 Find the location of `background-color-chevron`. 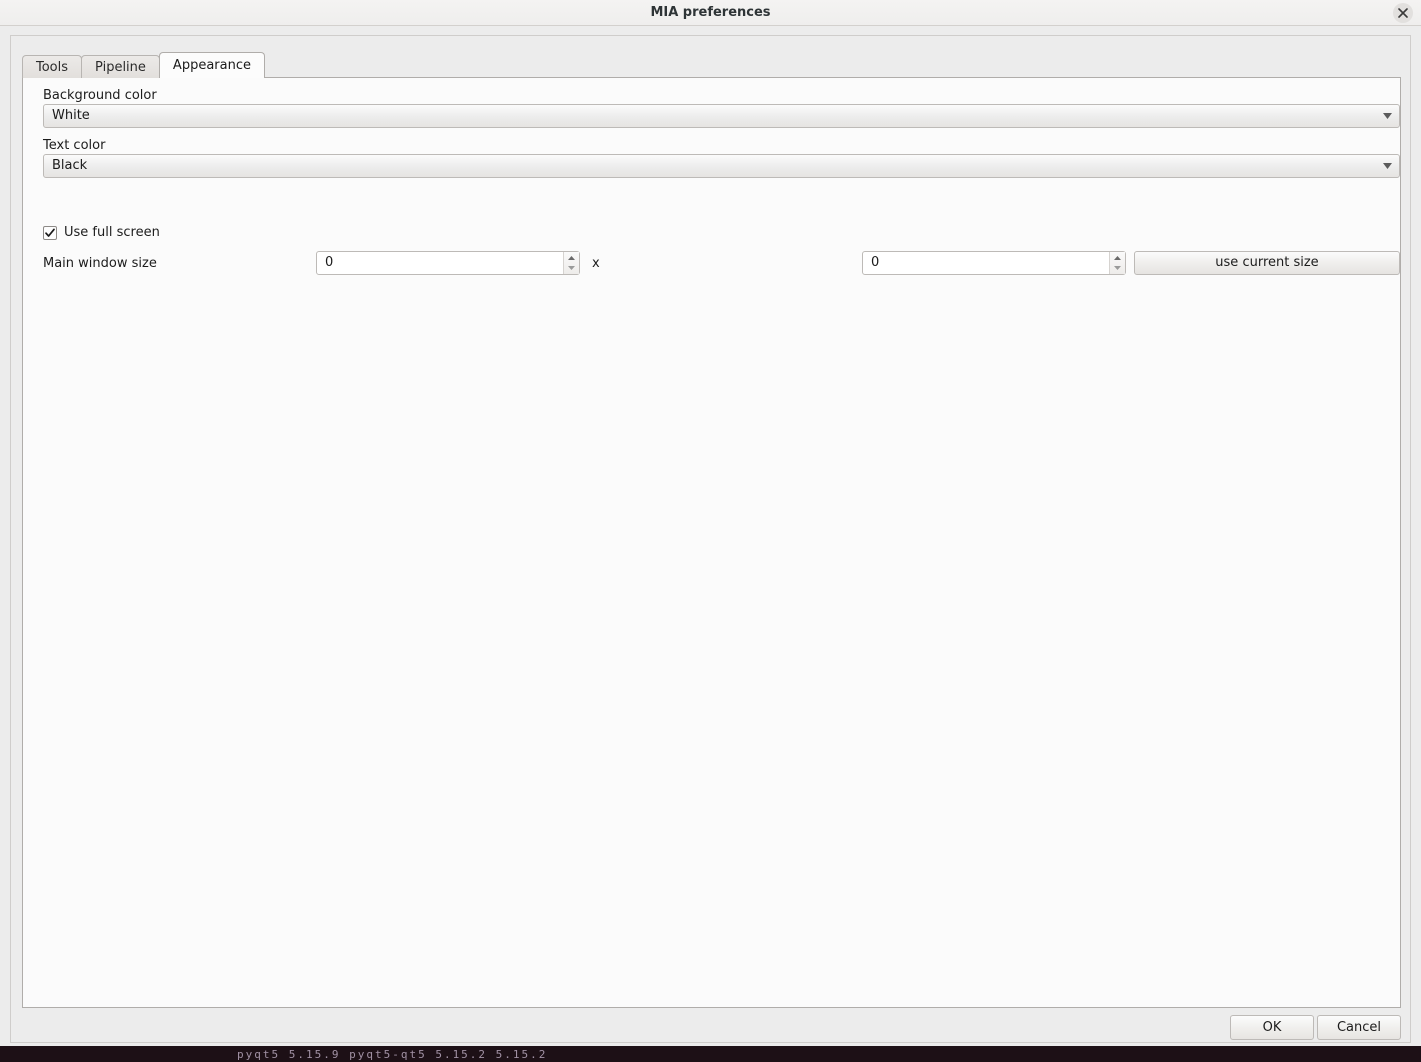

background-color-chevron is located at coordinates (1387, 116).